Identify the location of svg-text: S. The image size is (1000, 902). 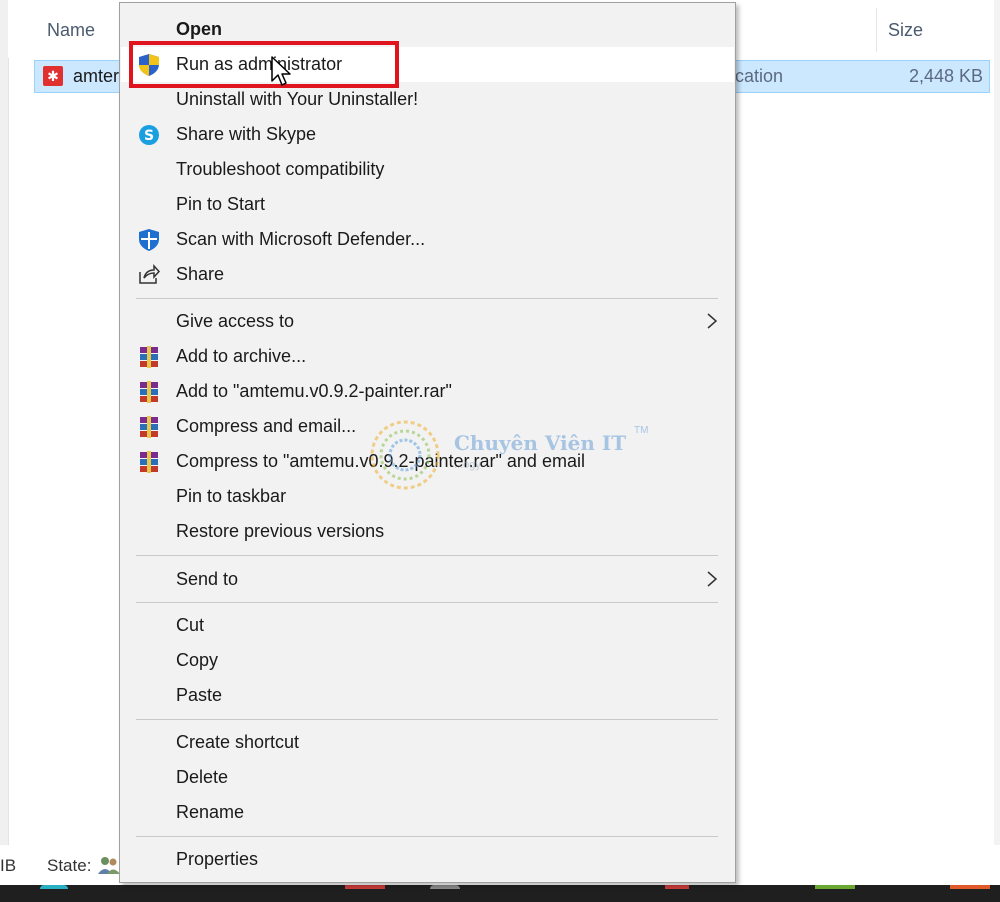
(149, 136).